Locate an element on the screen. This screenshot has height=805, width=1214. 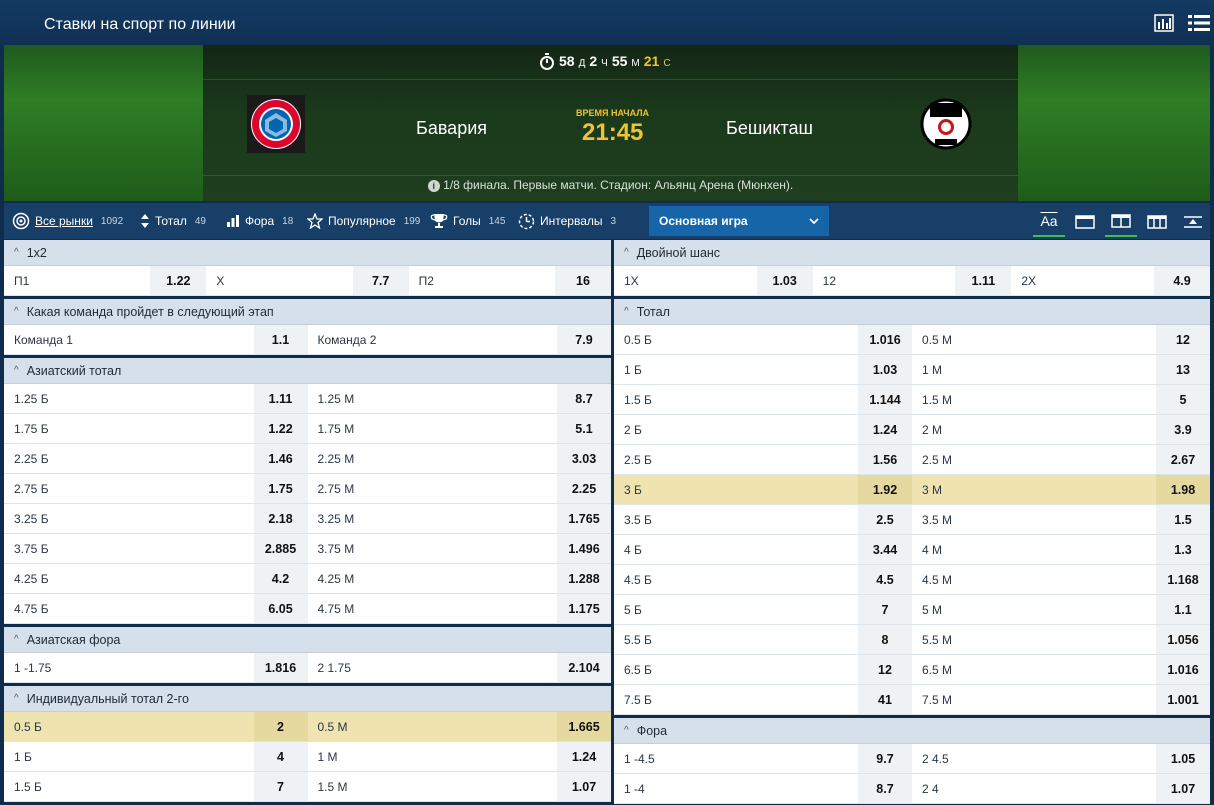
market-header: ^ Тотал is located at coordinates (912, 312).